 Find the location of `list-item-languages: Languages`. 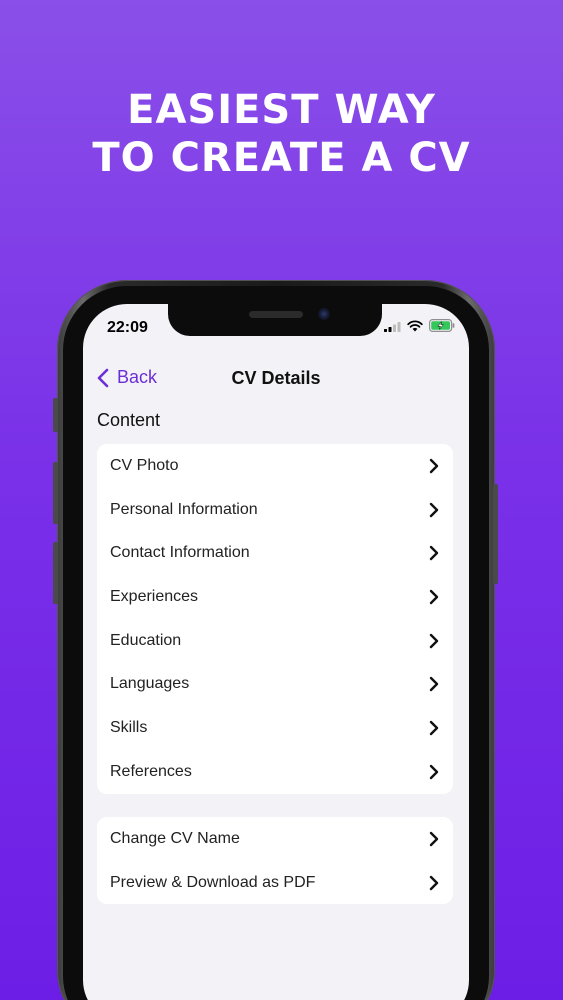

list-item-languages: Languages is located at coordinates (275, 684).